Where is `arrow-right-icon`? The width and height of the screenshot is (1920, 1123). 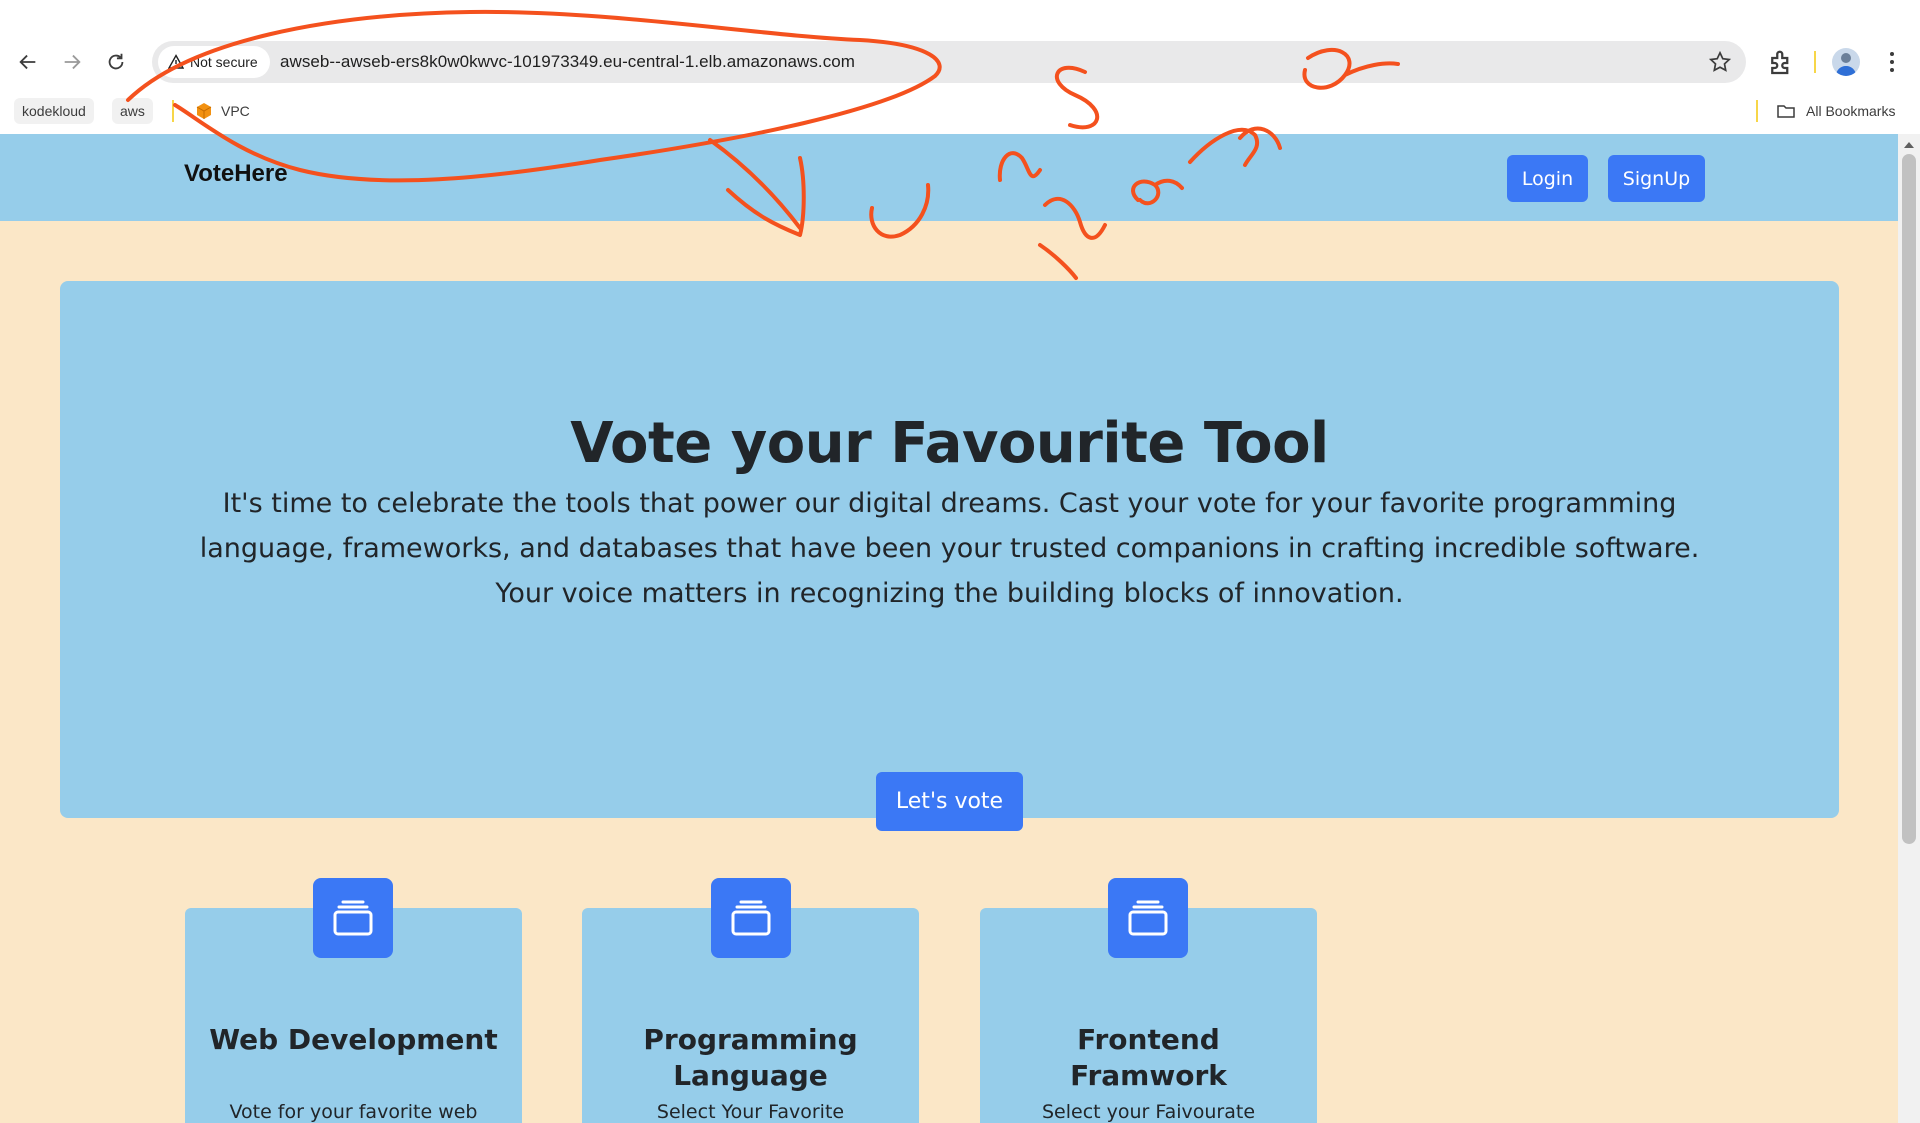 arrow-right-icon is located at coordinates (72, 62).